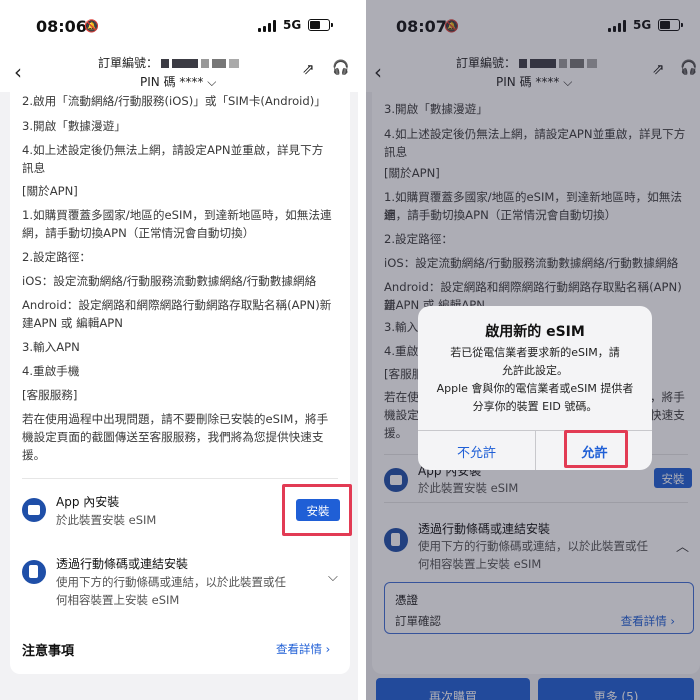  I want to click on share-icon: ⇗, so click(308, 69).